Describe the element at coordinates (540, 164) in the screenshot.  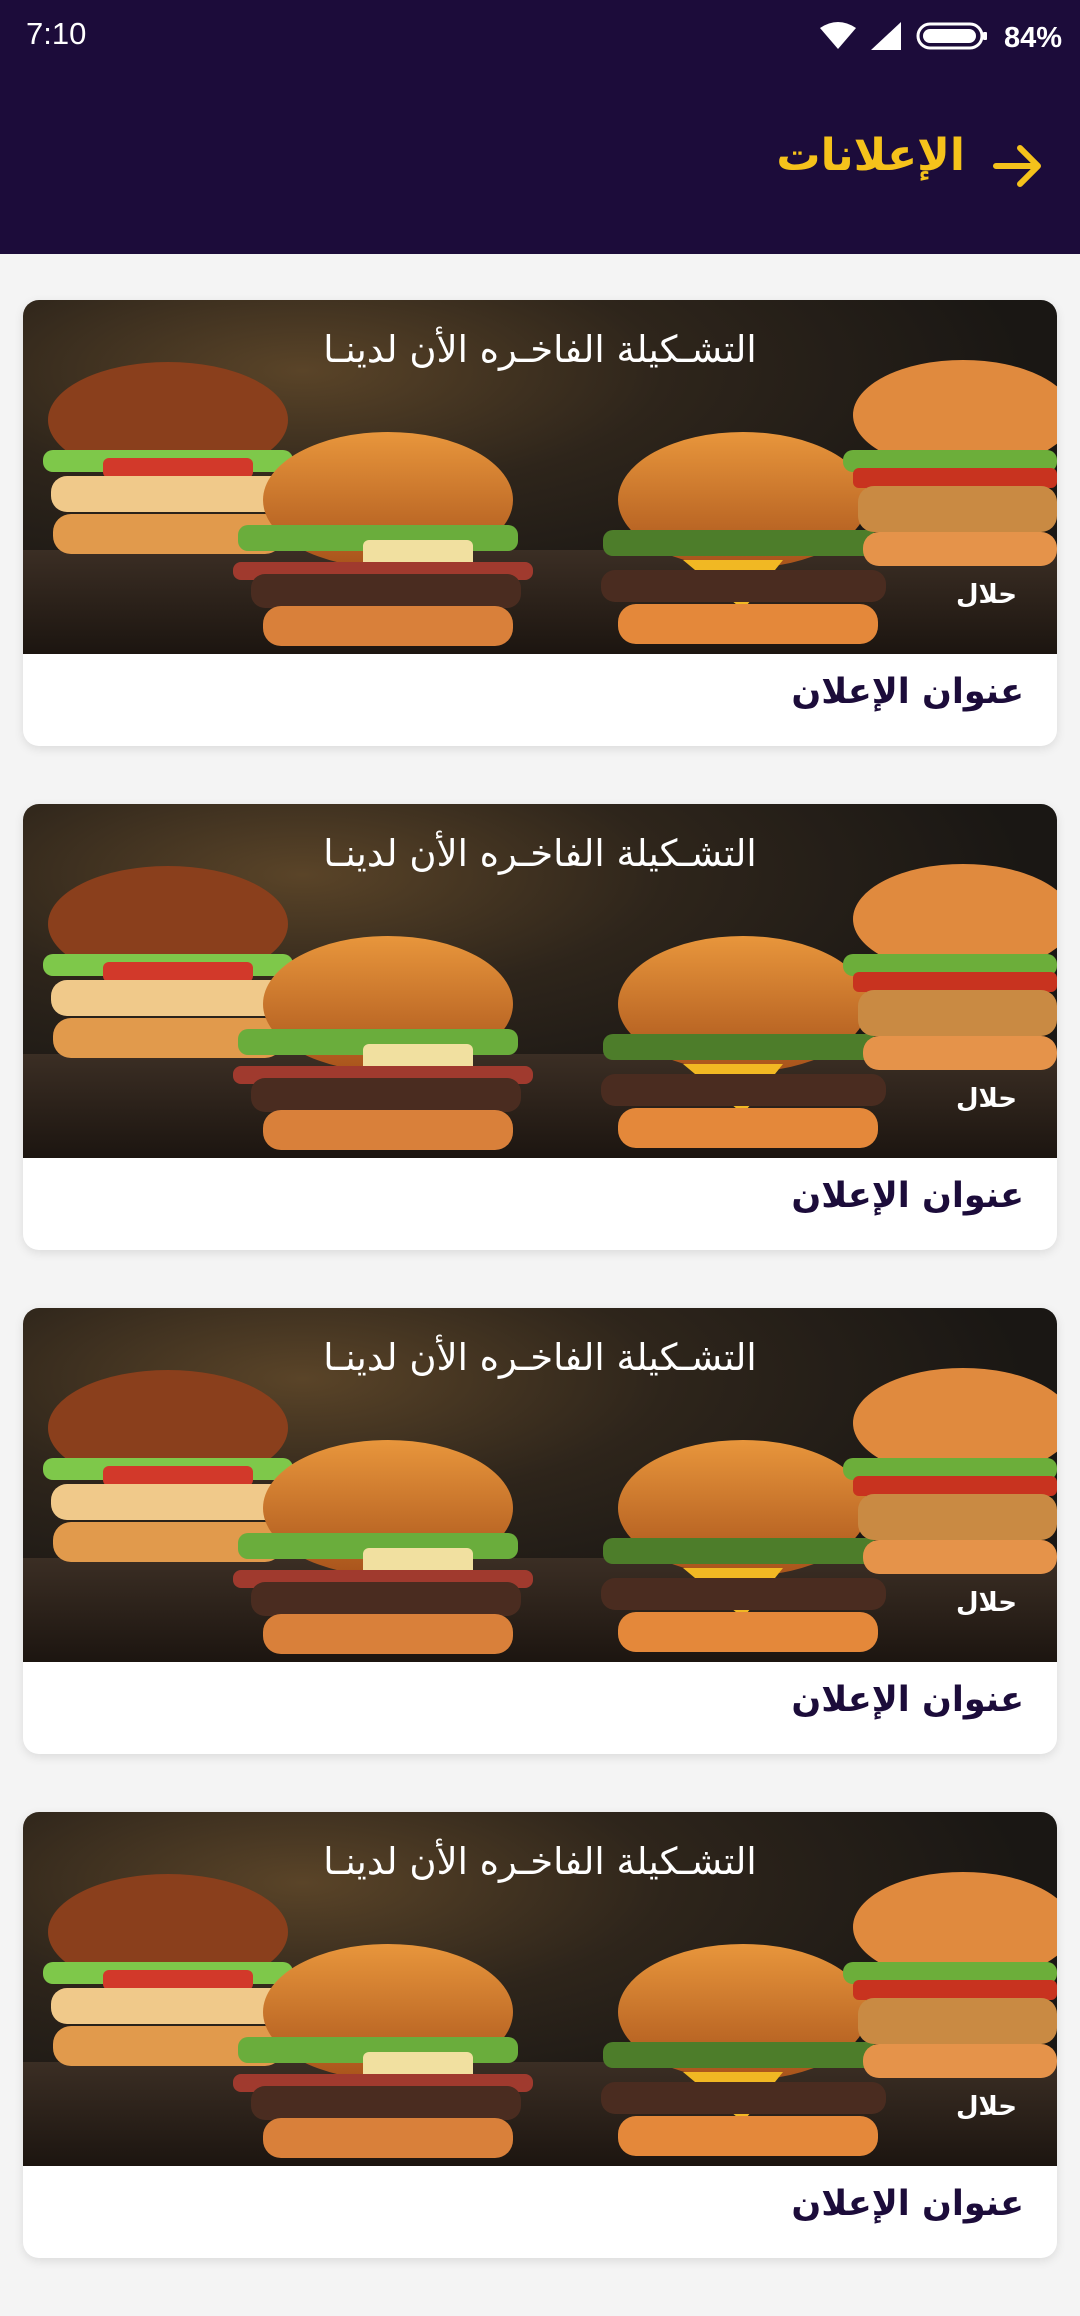
I see `app-bar: الإعلانات` at that location.